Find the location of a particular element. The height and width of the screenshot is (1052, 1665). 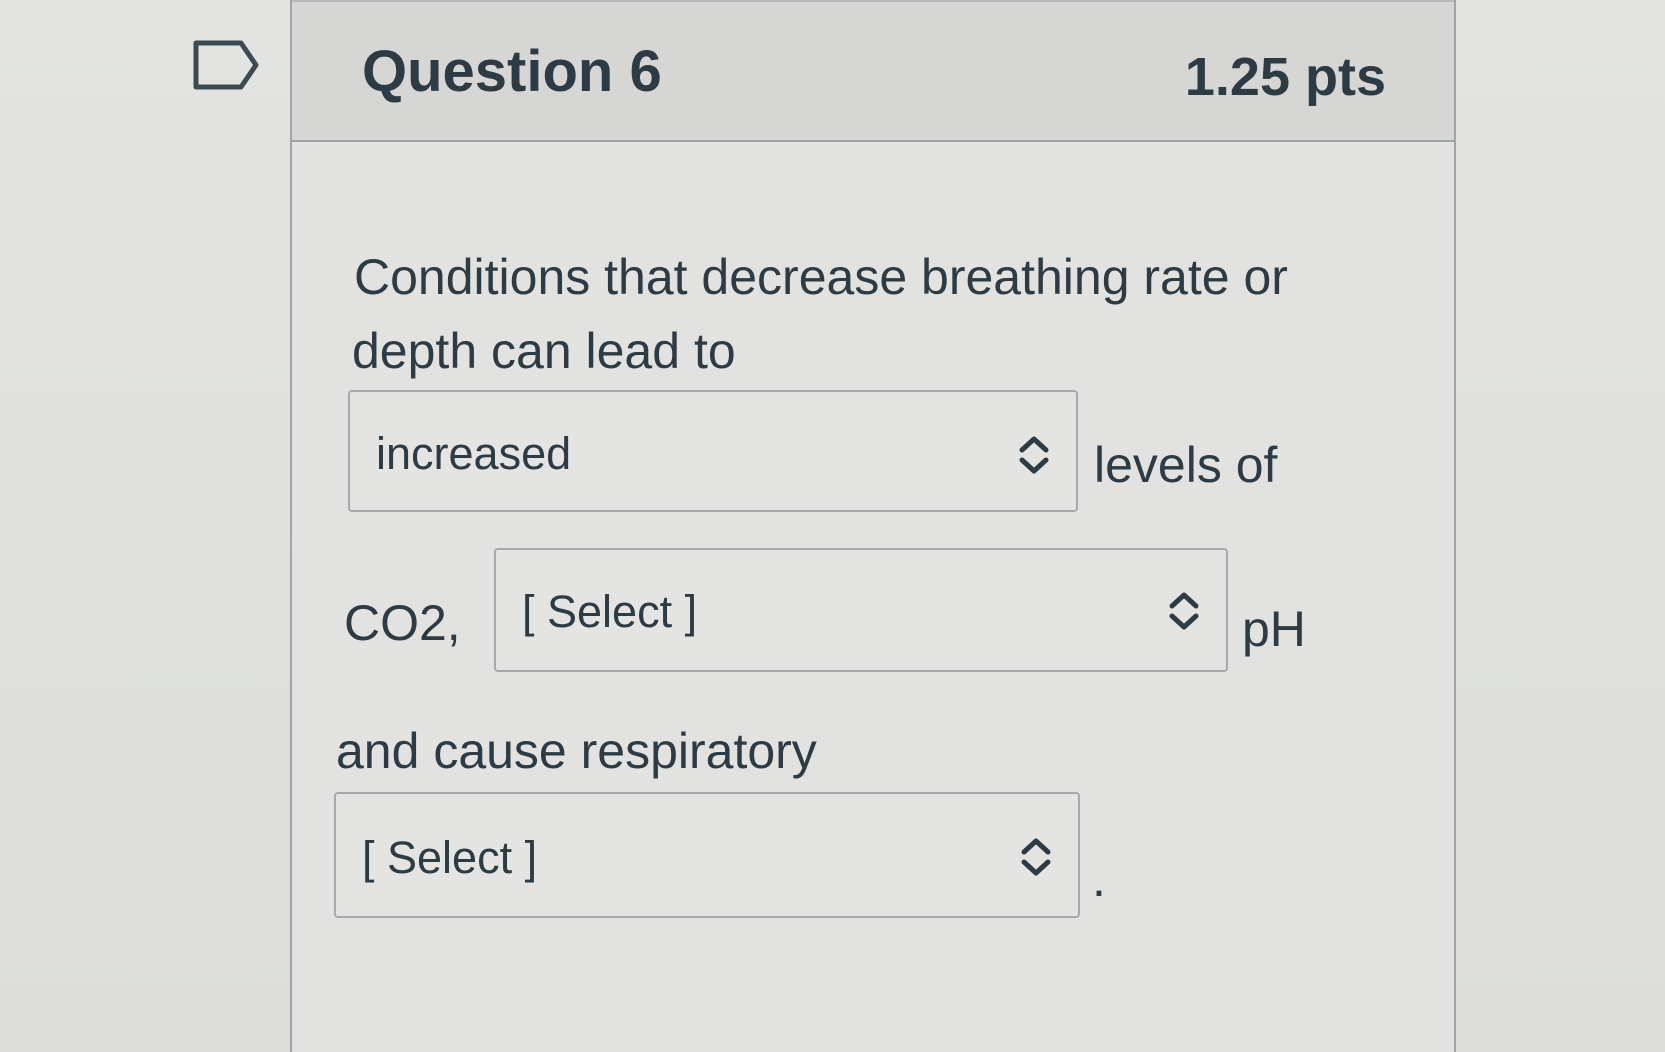

answer-select-2: [ Select ] is located at coordinates (861, 610).